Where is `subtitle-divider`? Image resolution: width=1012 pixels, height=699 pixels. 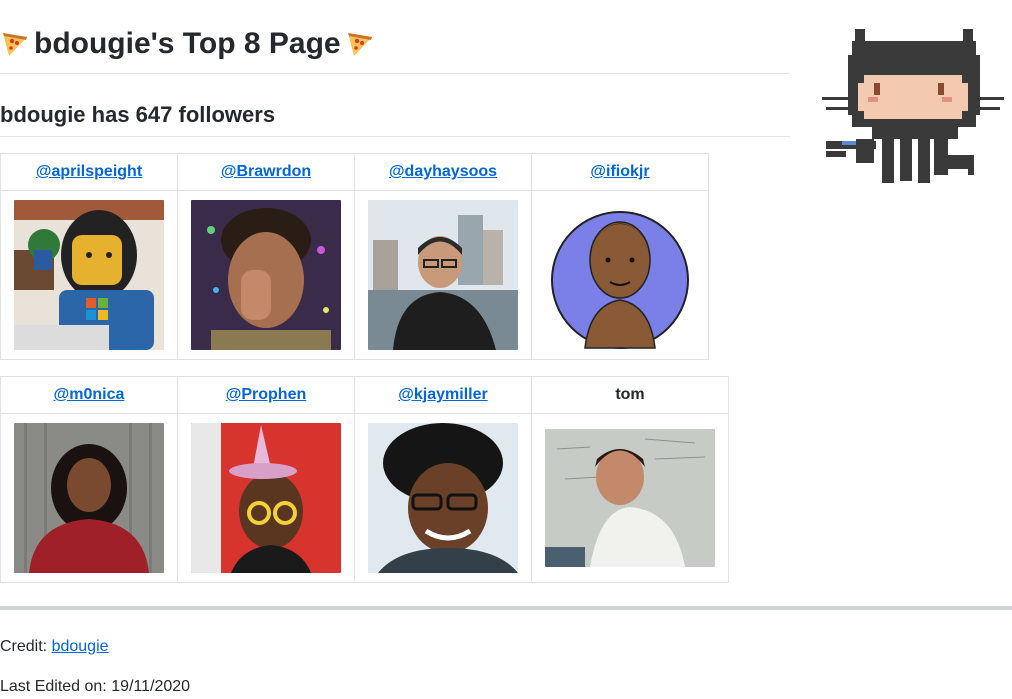
subtitle-divider is located at coordinates (395, 136).